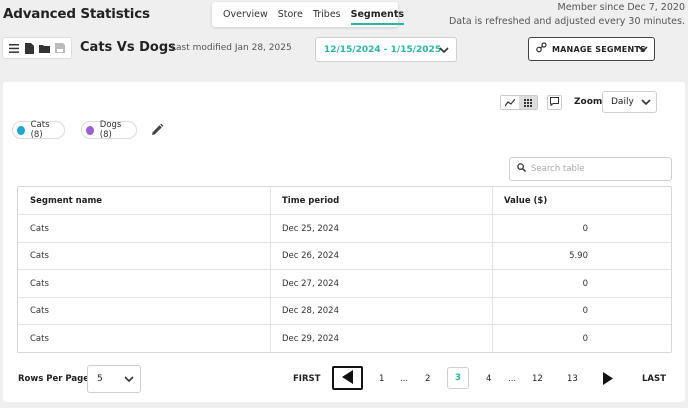  Describe the element at coordinates (522, 169) in the screenshot. I see `search-icon` at that location.